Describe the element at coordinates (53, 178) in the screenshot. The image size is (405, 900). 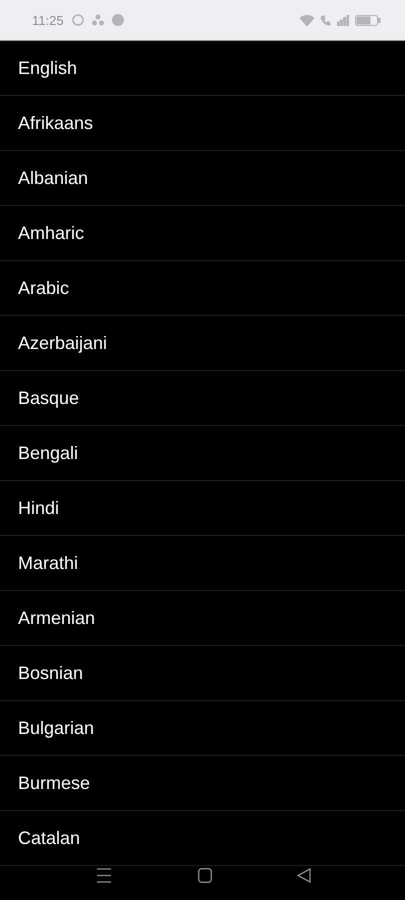
I see `language-item: Albanian` at that location.